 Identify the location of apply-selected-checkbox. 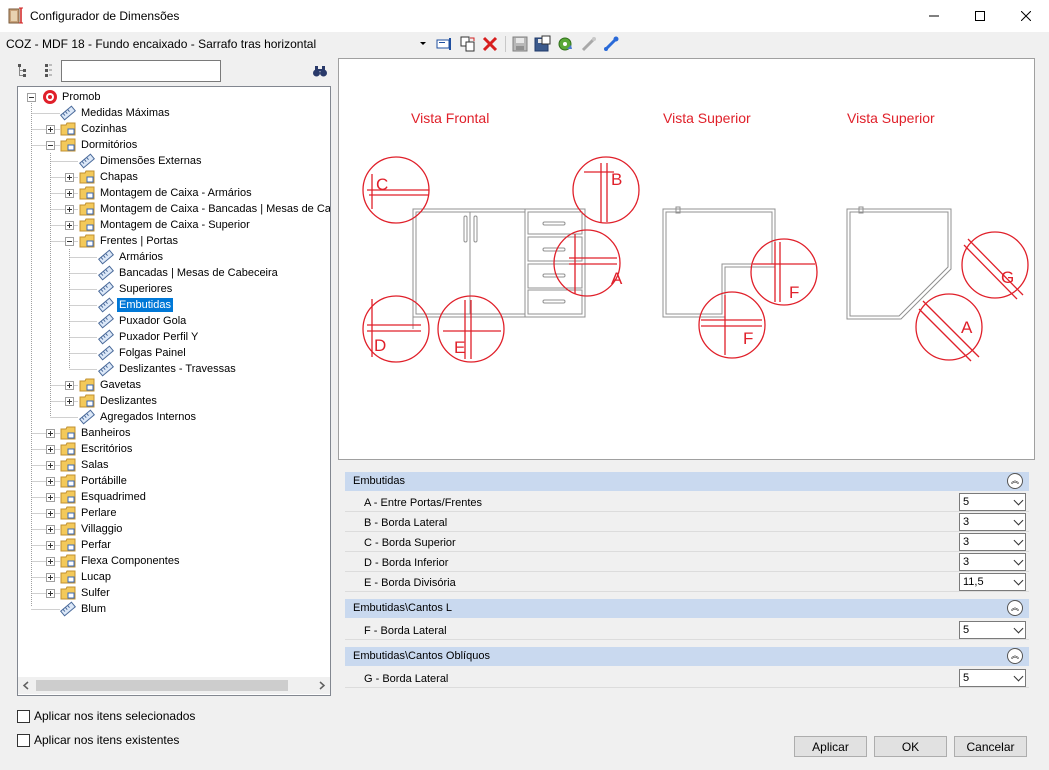
(23, 716).